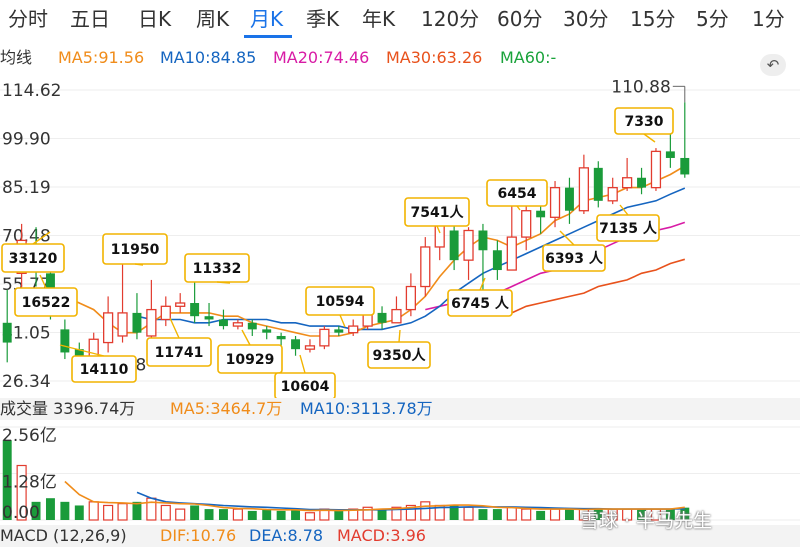 The image size is (800, 547). I want to click on shareholder-annotation: 7330, so click(644, 125).